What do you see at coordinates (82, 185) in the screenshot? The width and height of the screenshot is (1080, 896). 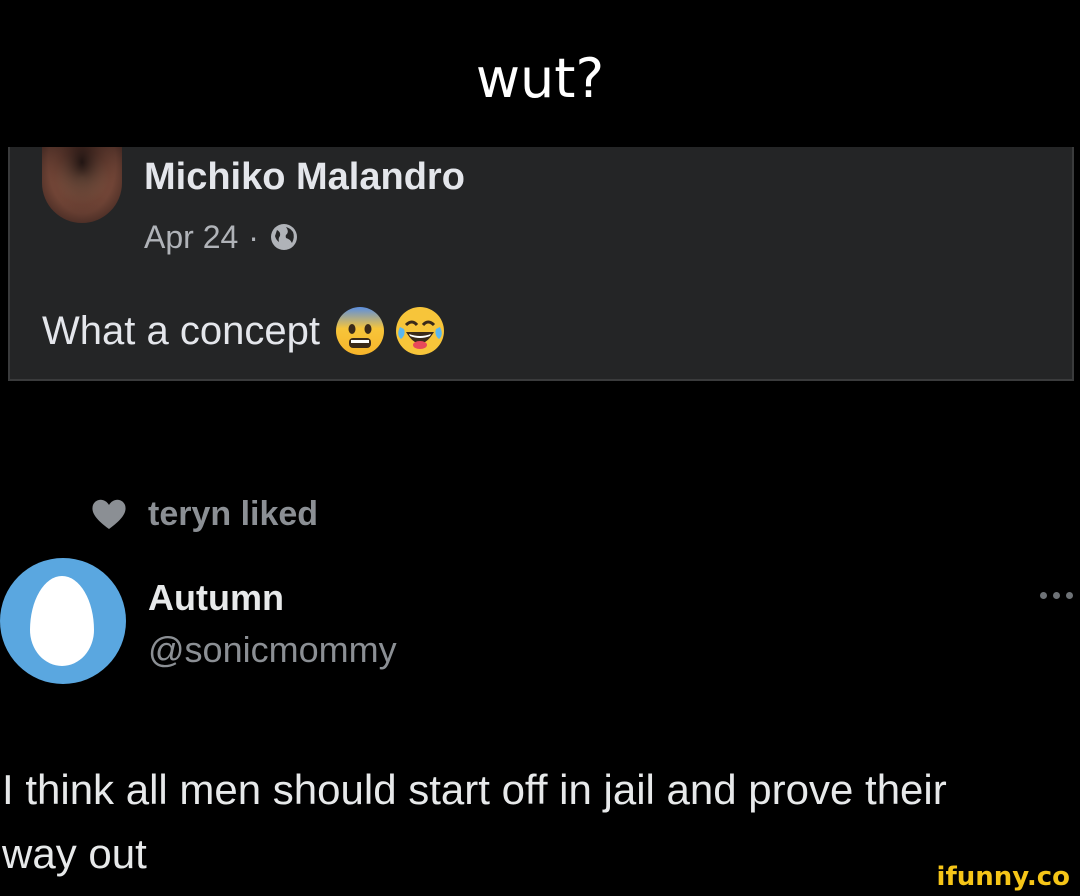 I see `author-avatar` at bounding box center [82, 185].